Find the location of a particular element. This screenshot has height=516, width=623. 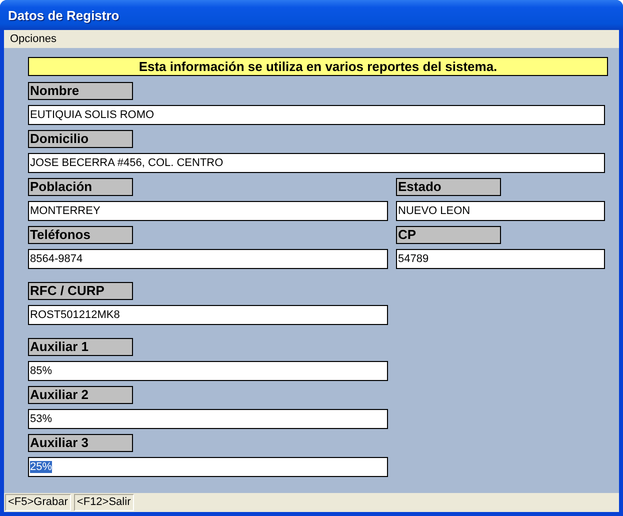

input-field: ROST501212MK8 is located at coordinates (208, 315).